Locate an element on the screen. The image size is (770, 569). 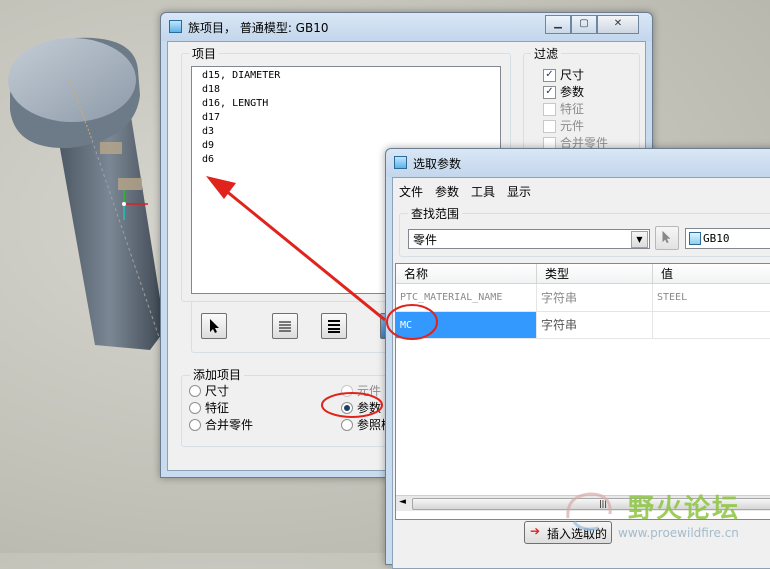
list-item: d15, DIAMETER is located at coordinates (346, 76).